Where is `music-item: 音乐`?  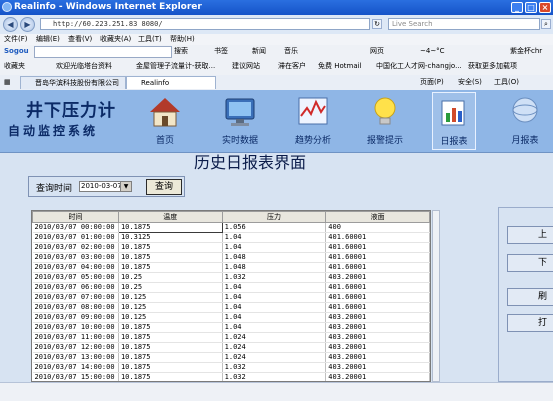
music-item: 音乐 is located at coordinates (291, 51).